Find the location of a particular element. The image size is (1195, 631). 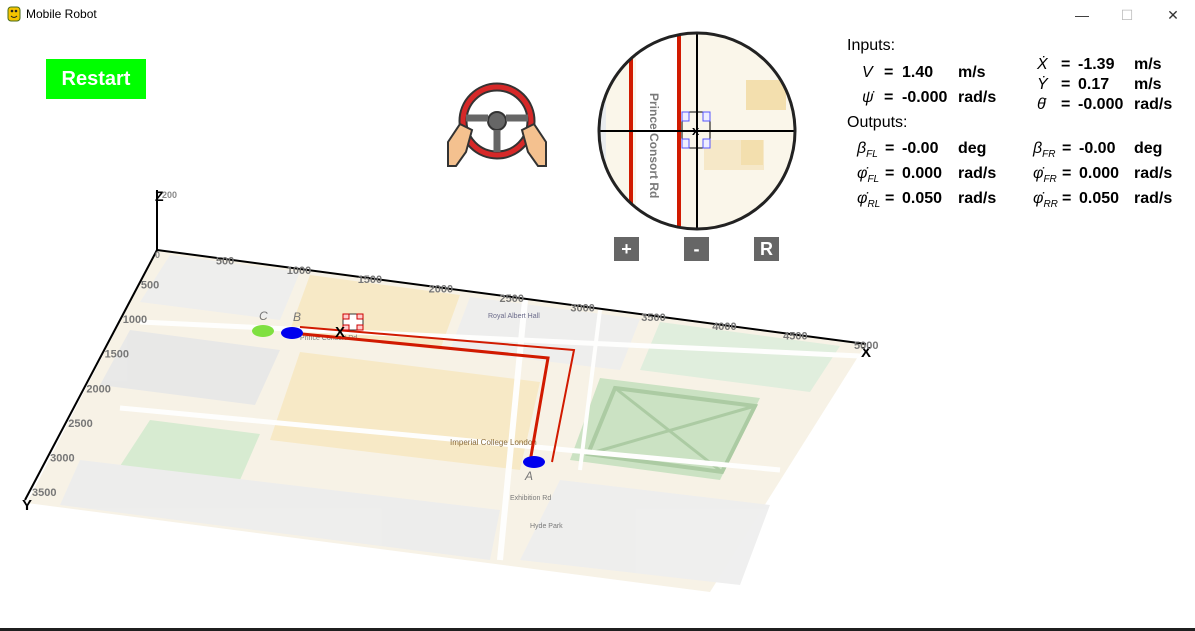

x-tick-label: 5000 is located at coordinates (866, 346).